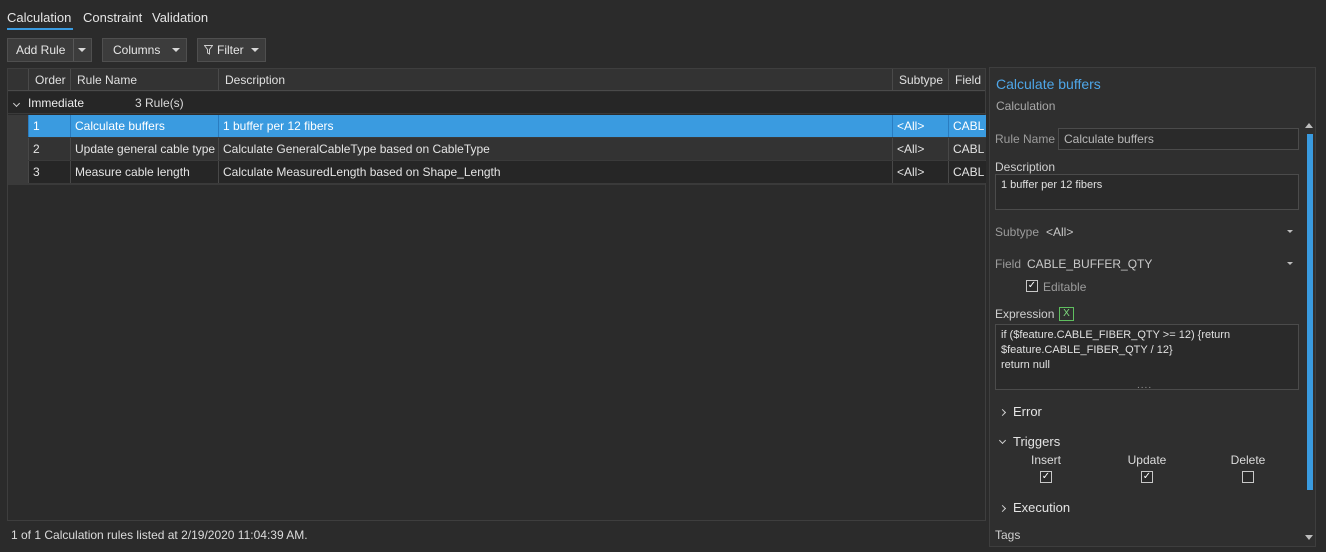 The height and width of the screenshot is (552, 1326). Describe the element at coordinates (1066, 314) in the screenshot. I see `expression-builder-icon: X` at that location.